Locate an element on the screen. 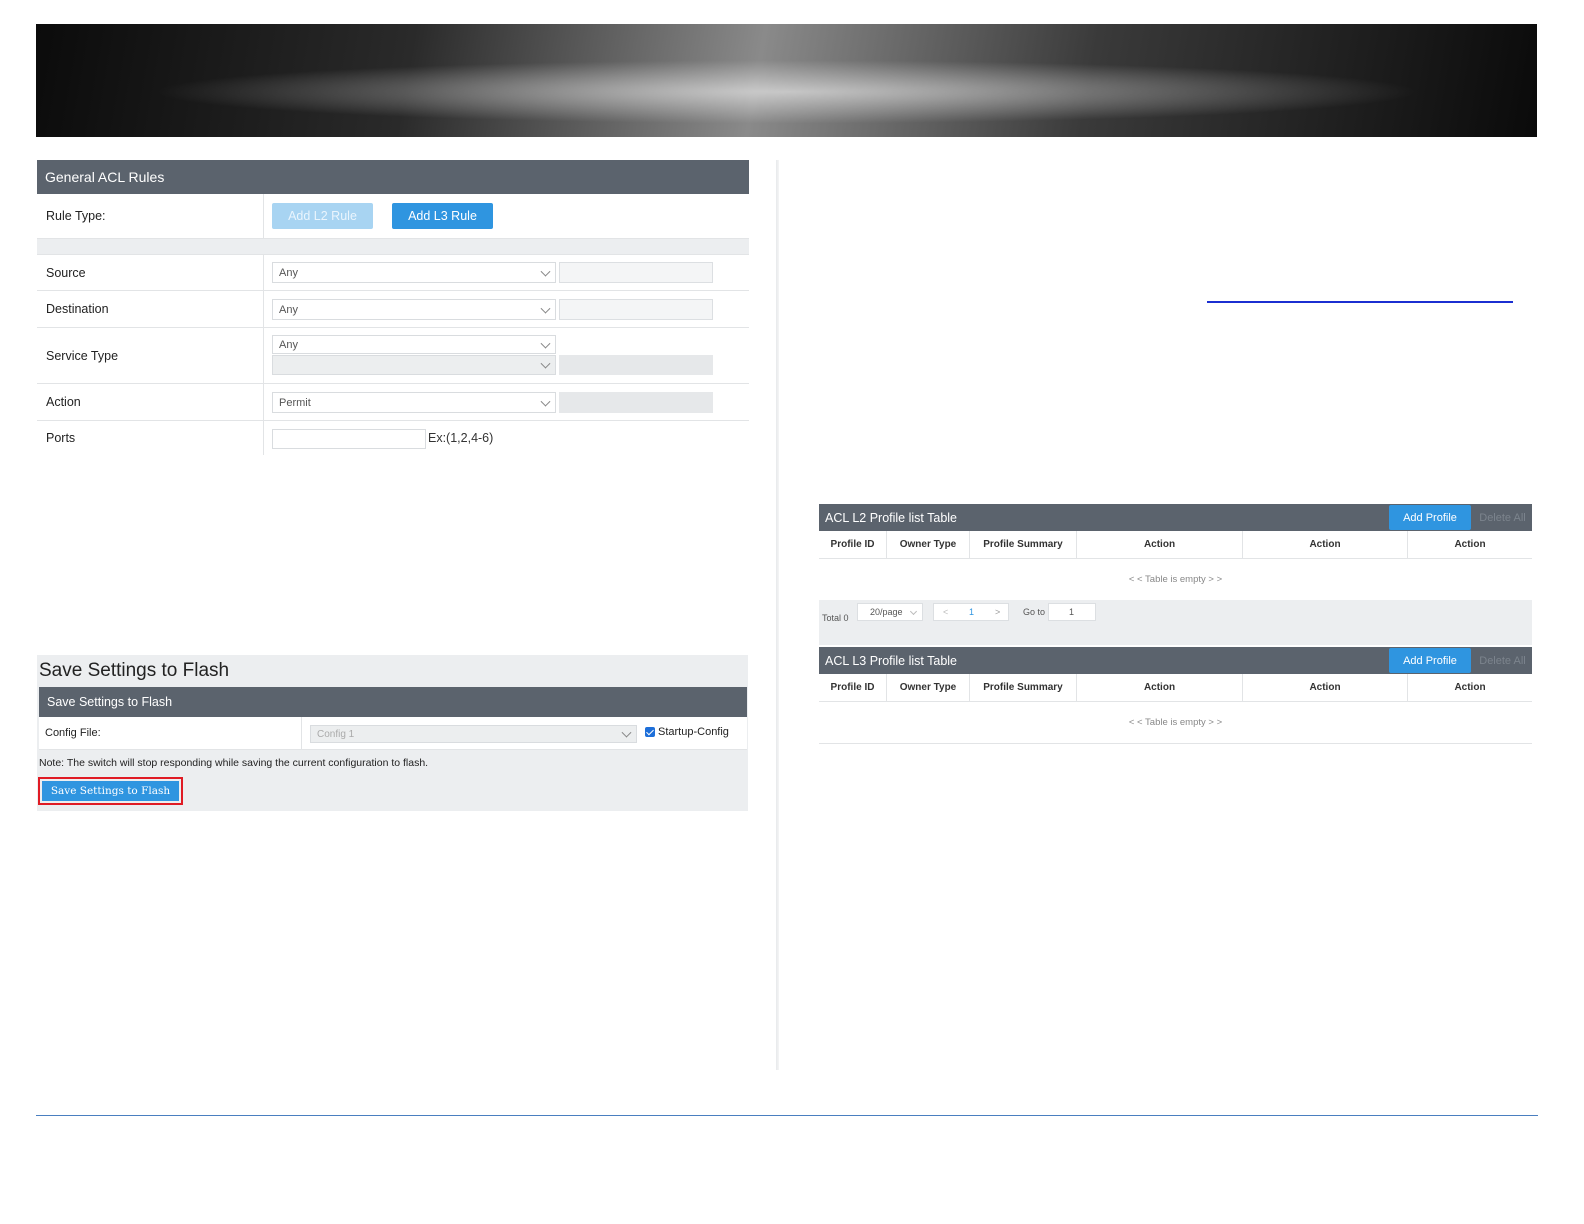  config-file-row: Config File: Config 1 Startup-Config is located at coordinates (393, 733).